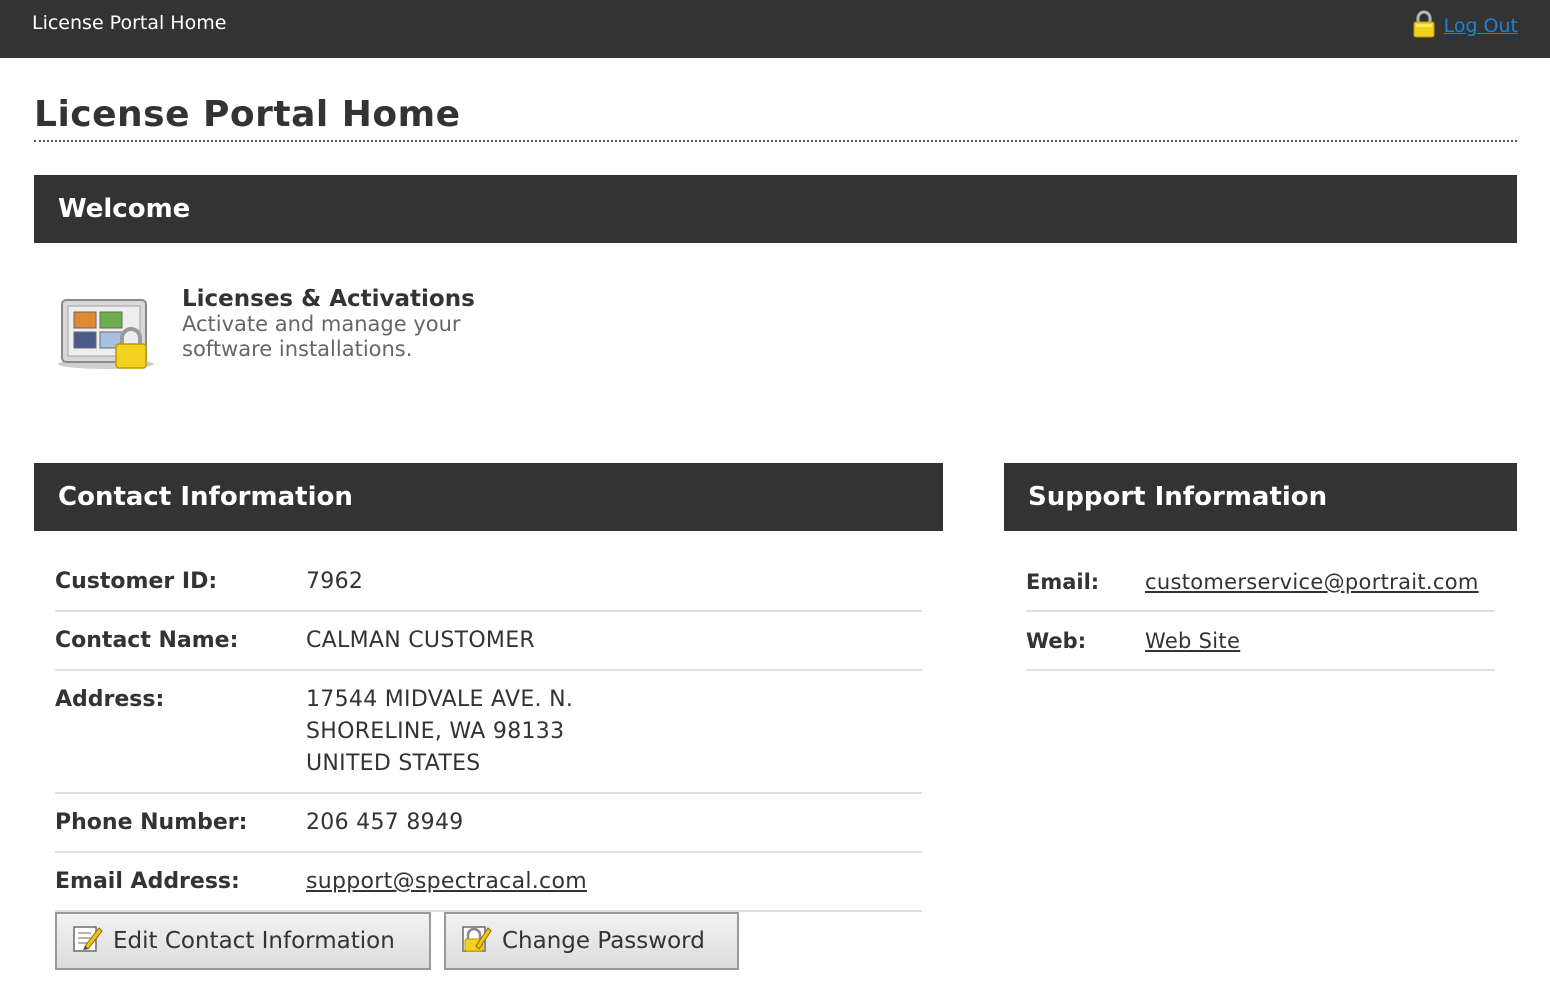 The width and height of the screenshot is (1550, 992). Describe the element at coordinates (247, 114) in the screenshot. I see `page-title: License Portal Home` at that location.